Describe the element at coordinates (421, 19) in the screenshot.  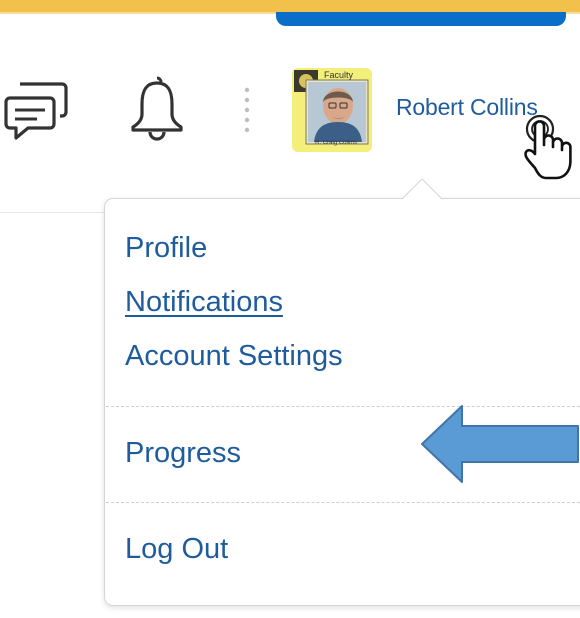
I see `active-tab-indicator` at that location.